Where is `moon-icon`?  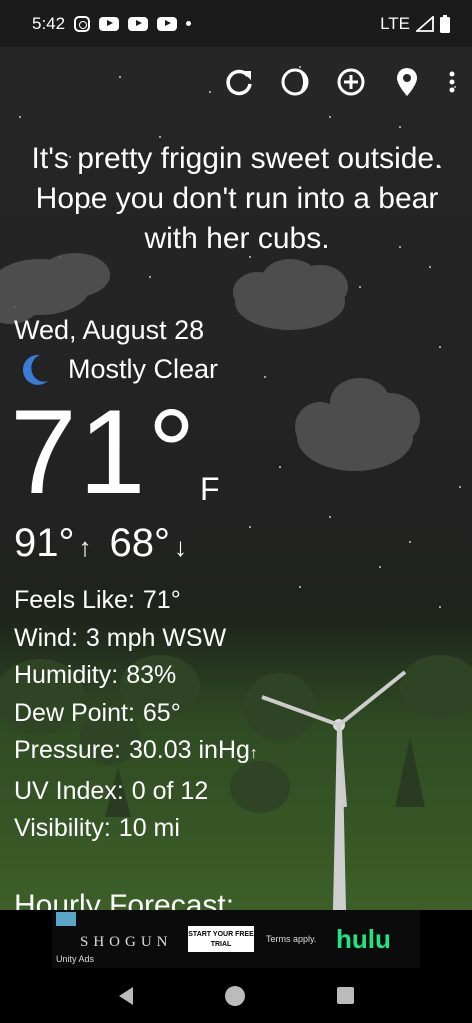
moon-icon is located at coordinates (35, 369).